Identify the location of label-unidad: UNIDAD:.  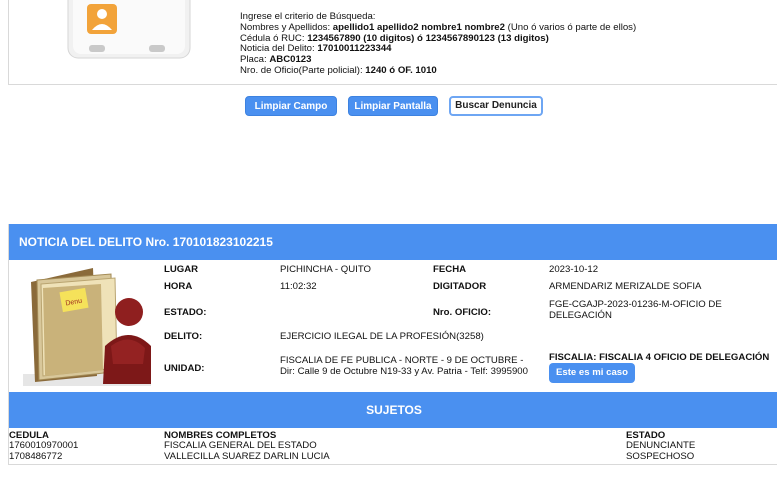
(184, 368).